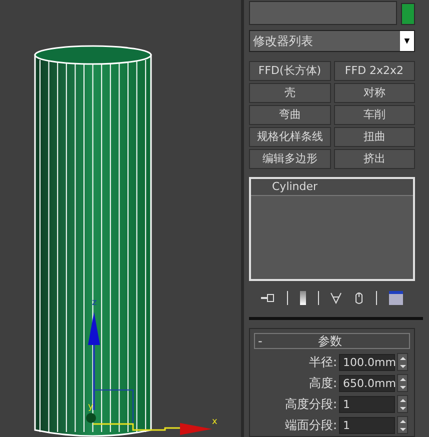 The image size is (429, 437). What do you see at coordinates (374, 115) in the screenshot?
I see `modifier-button: 车削` at bounding box center [374, 115].